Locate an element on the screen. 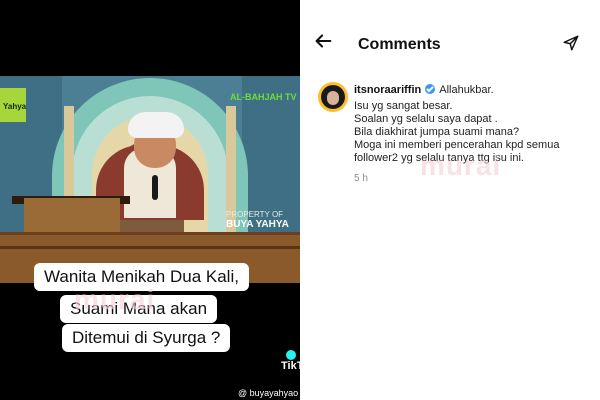 This screenshot has width=600, height=400. caption-line-3: Ditemui di Syurga ? is located at coordinates (146, 338).